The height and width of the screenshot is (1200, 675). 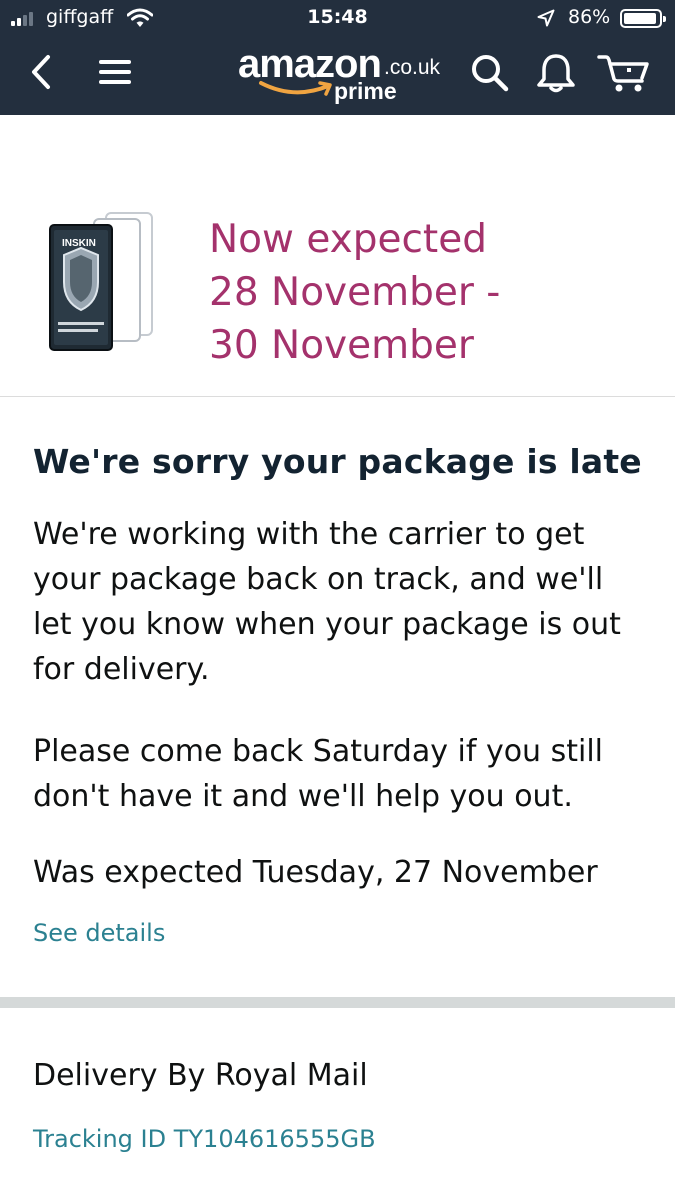 I want to click on battery-percent: 86%, so click(x=589, y=17).